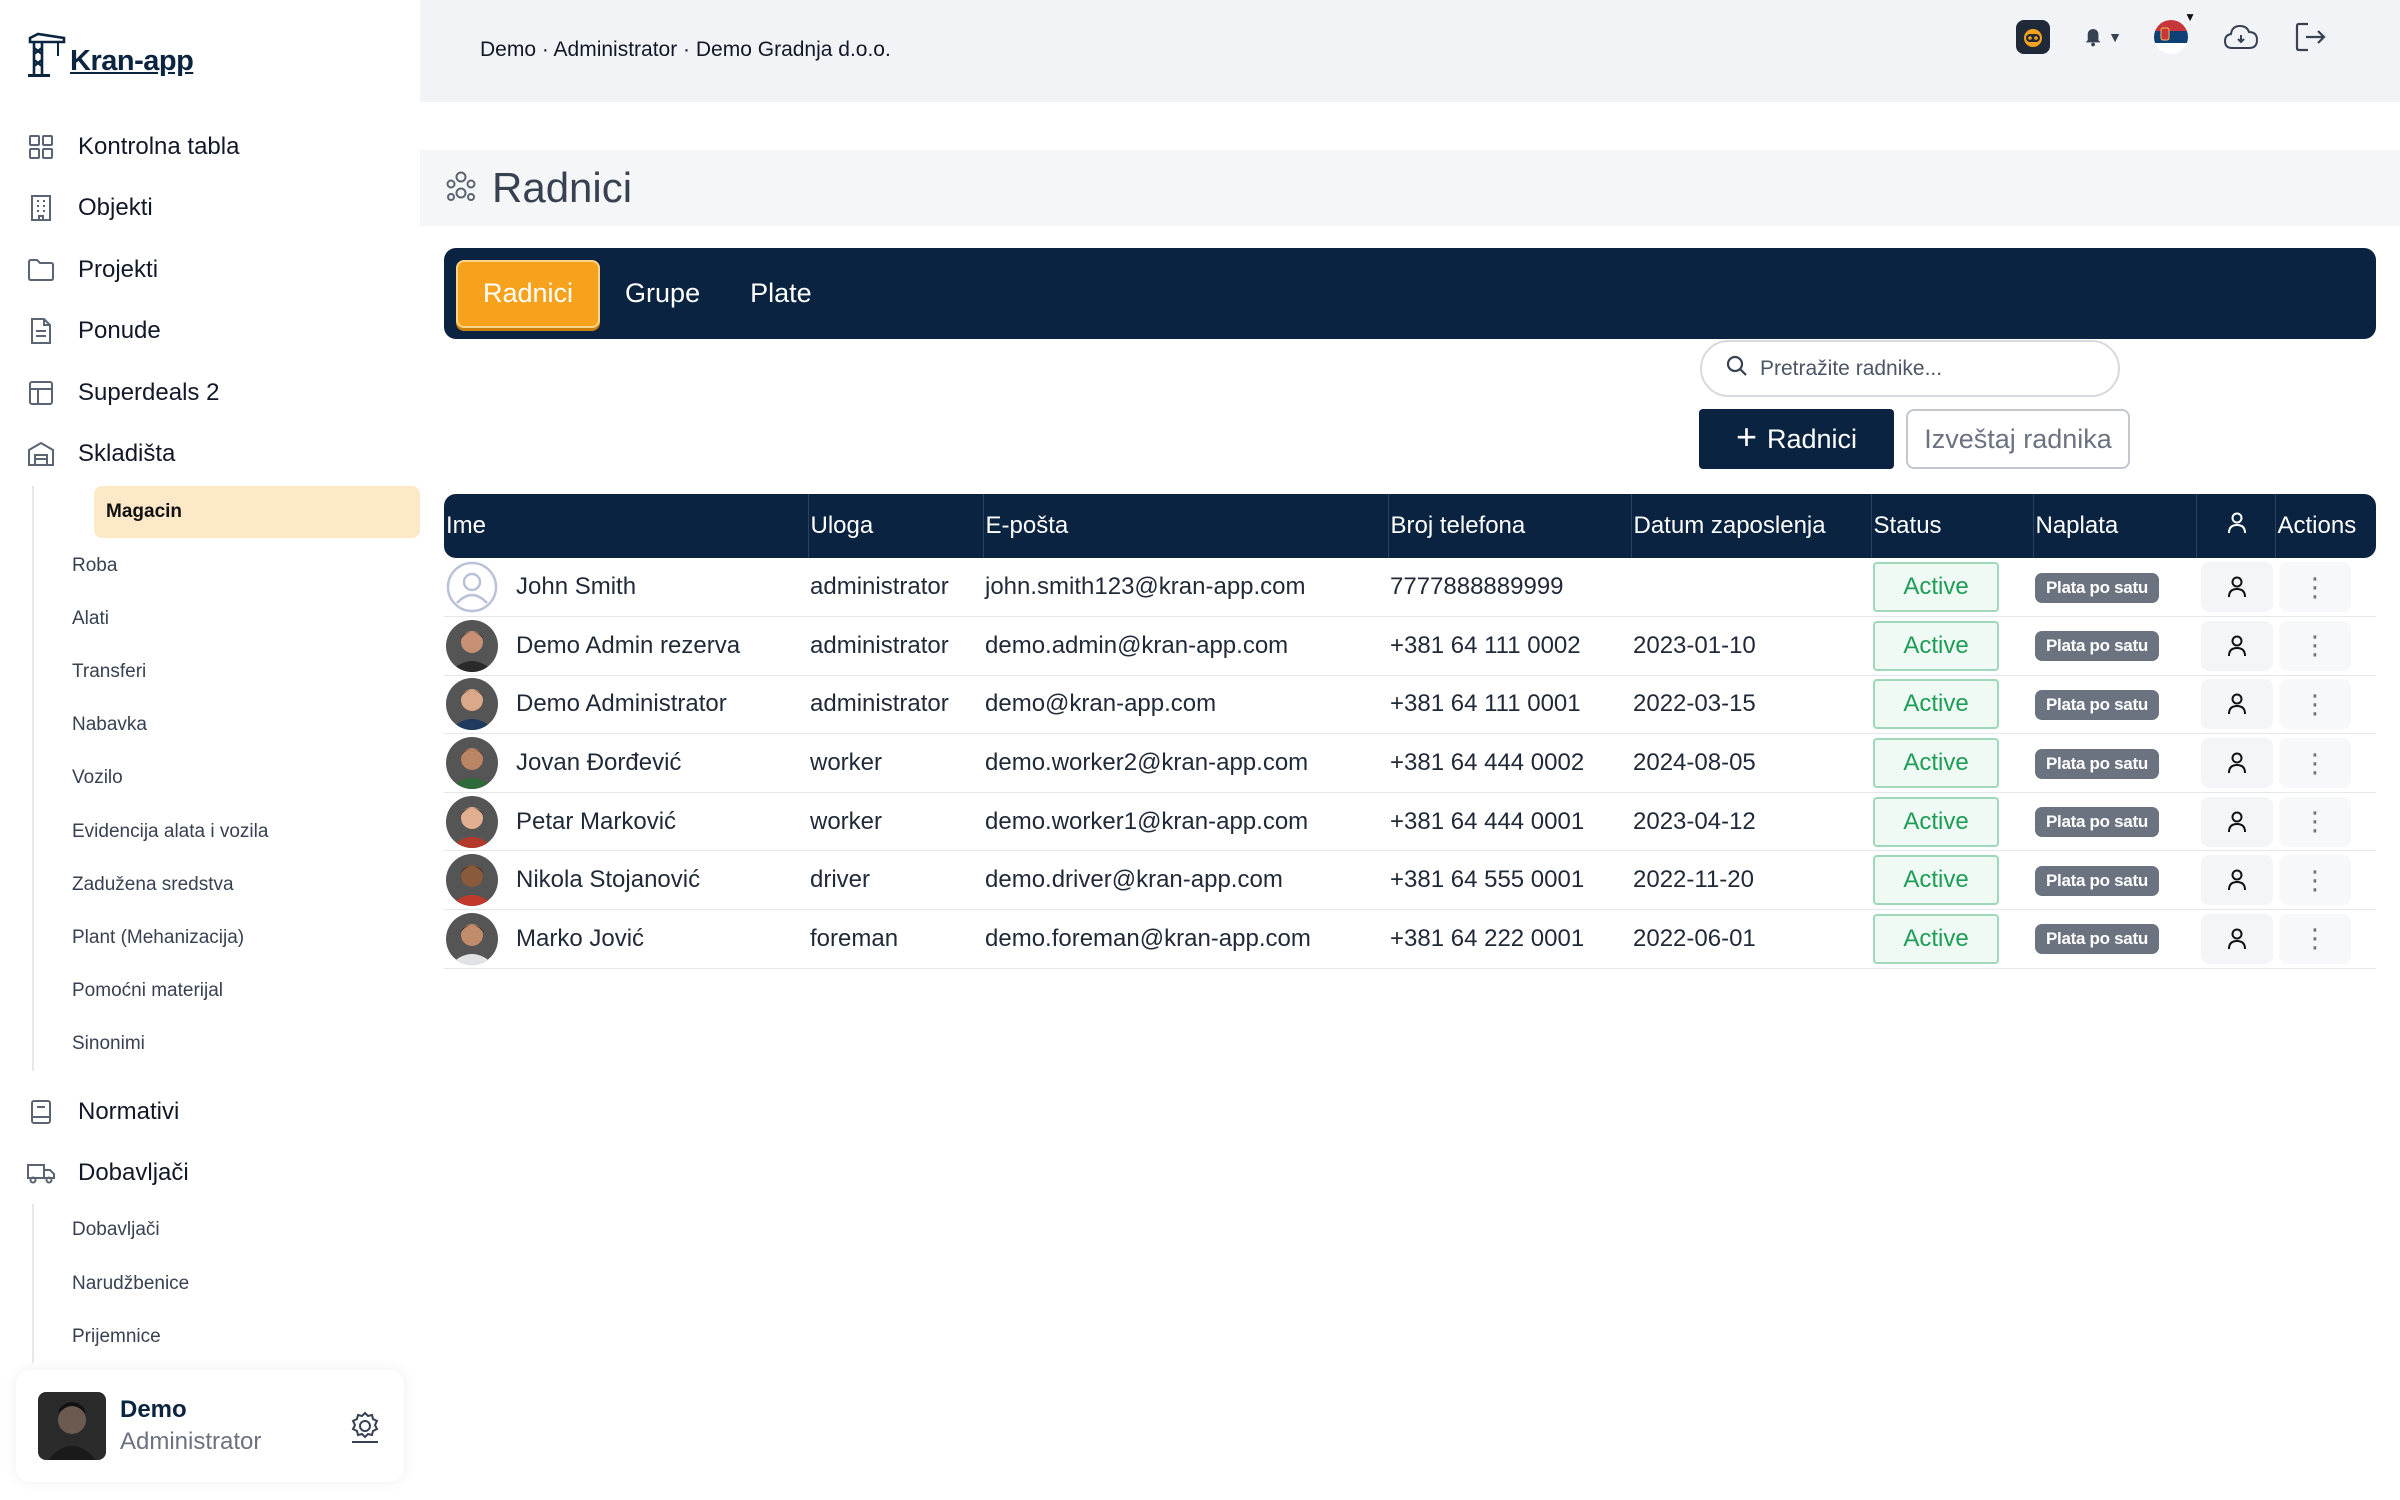 The height and width of the screenshot is (1500, 2400). I want to click on worker-name: Demo Admin rezerva, so click(628, 646).